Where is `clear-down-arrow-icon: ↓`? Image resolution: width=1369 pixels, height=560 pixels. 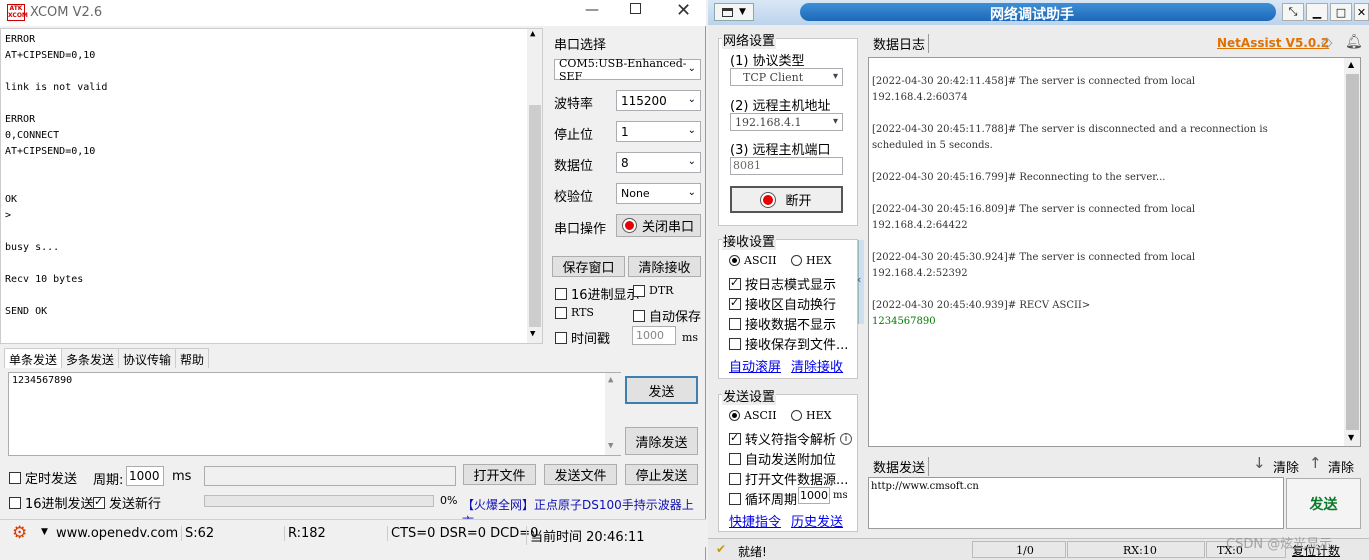 clear-down-arrow-icon: ↓ is located at coordinates (1259, 463).